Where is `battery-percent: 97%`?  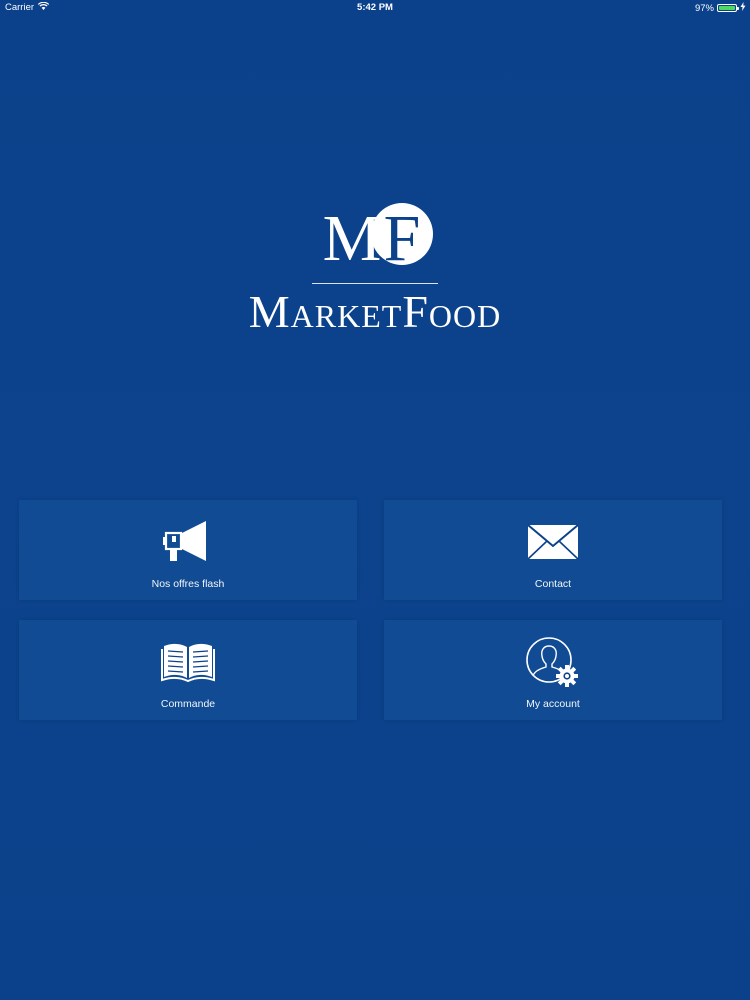 battery-percent: 97% is located at coordinates (704, 8).